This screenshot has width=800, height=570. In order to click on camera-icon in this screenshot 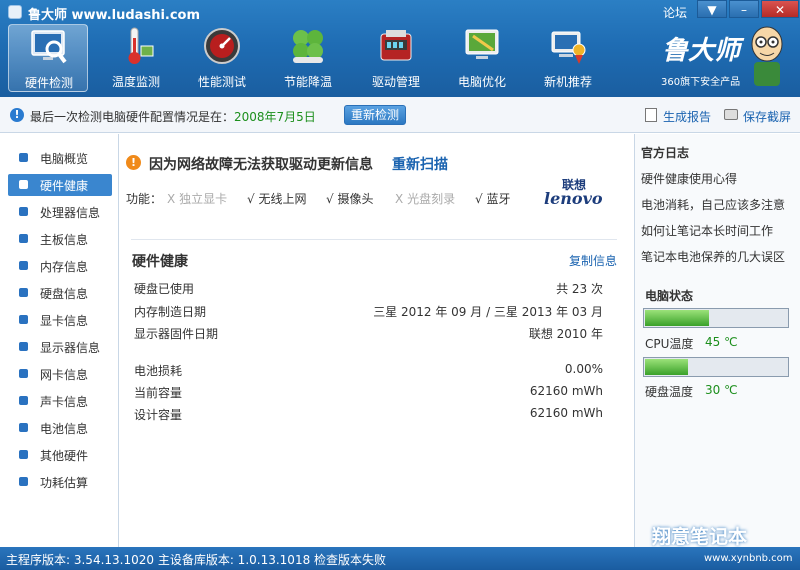, I will do `click(731, 114)`.